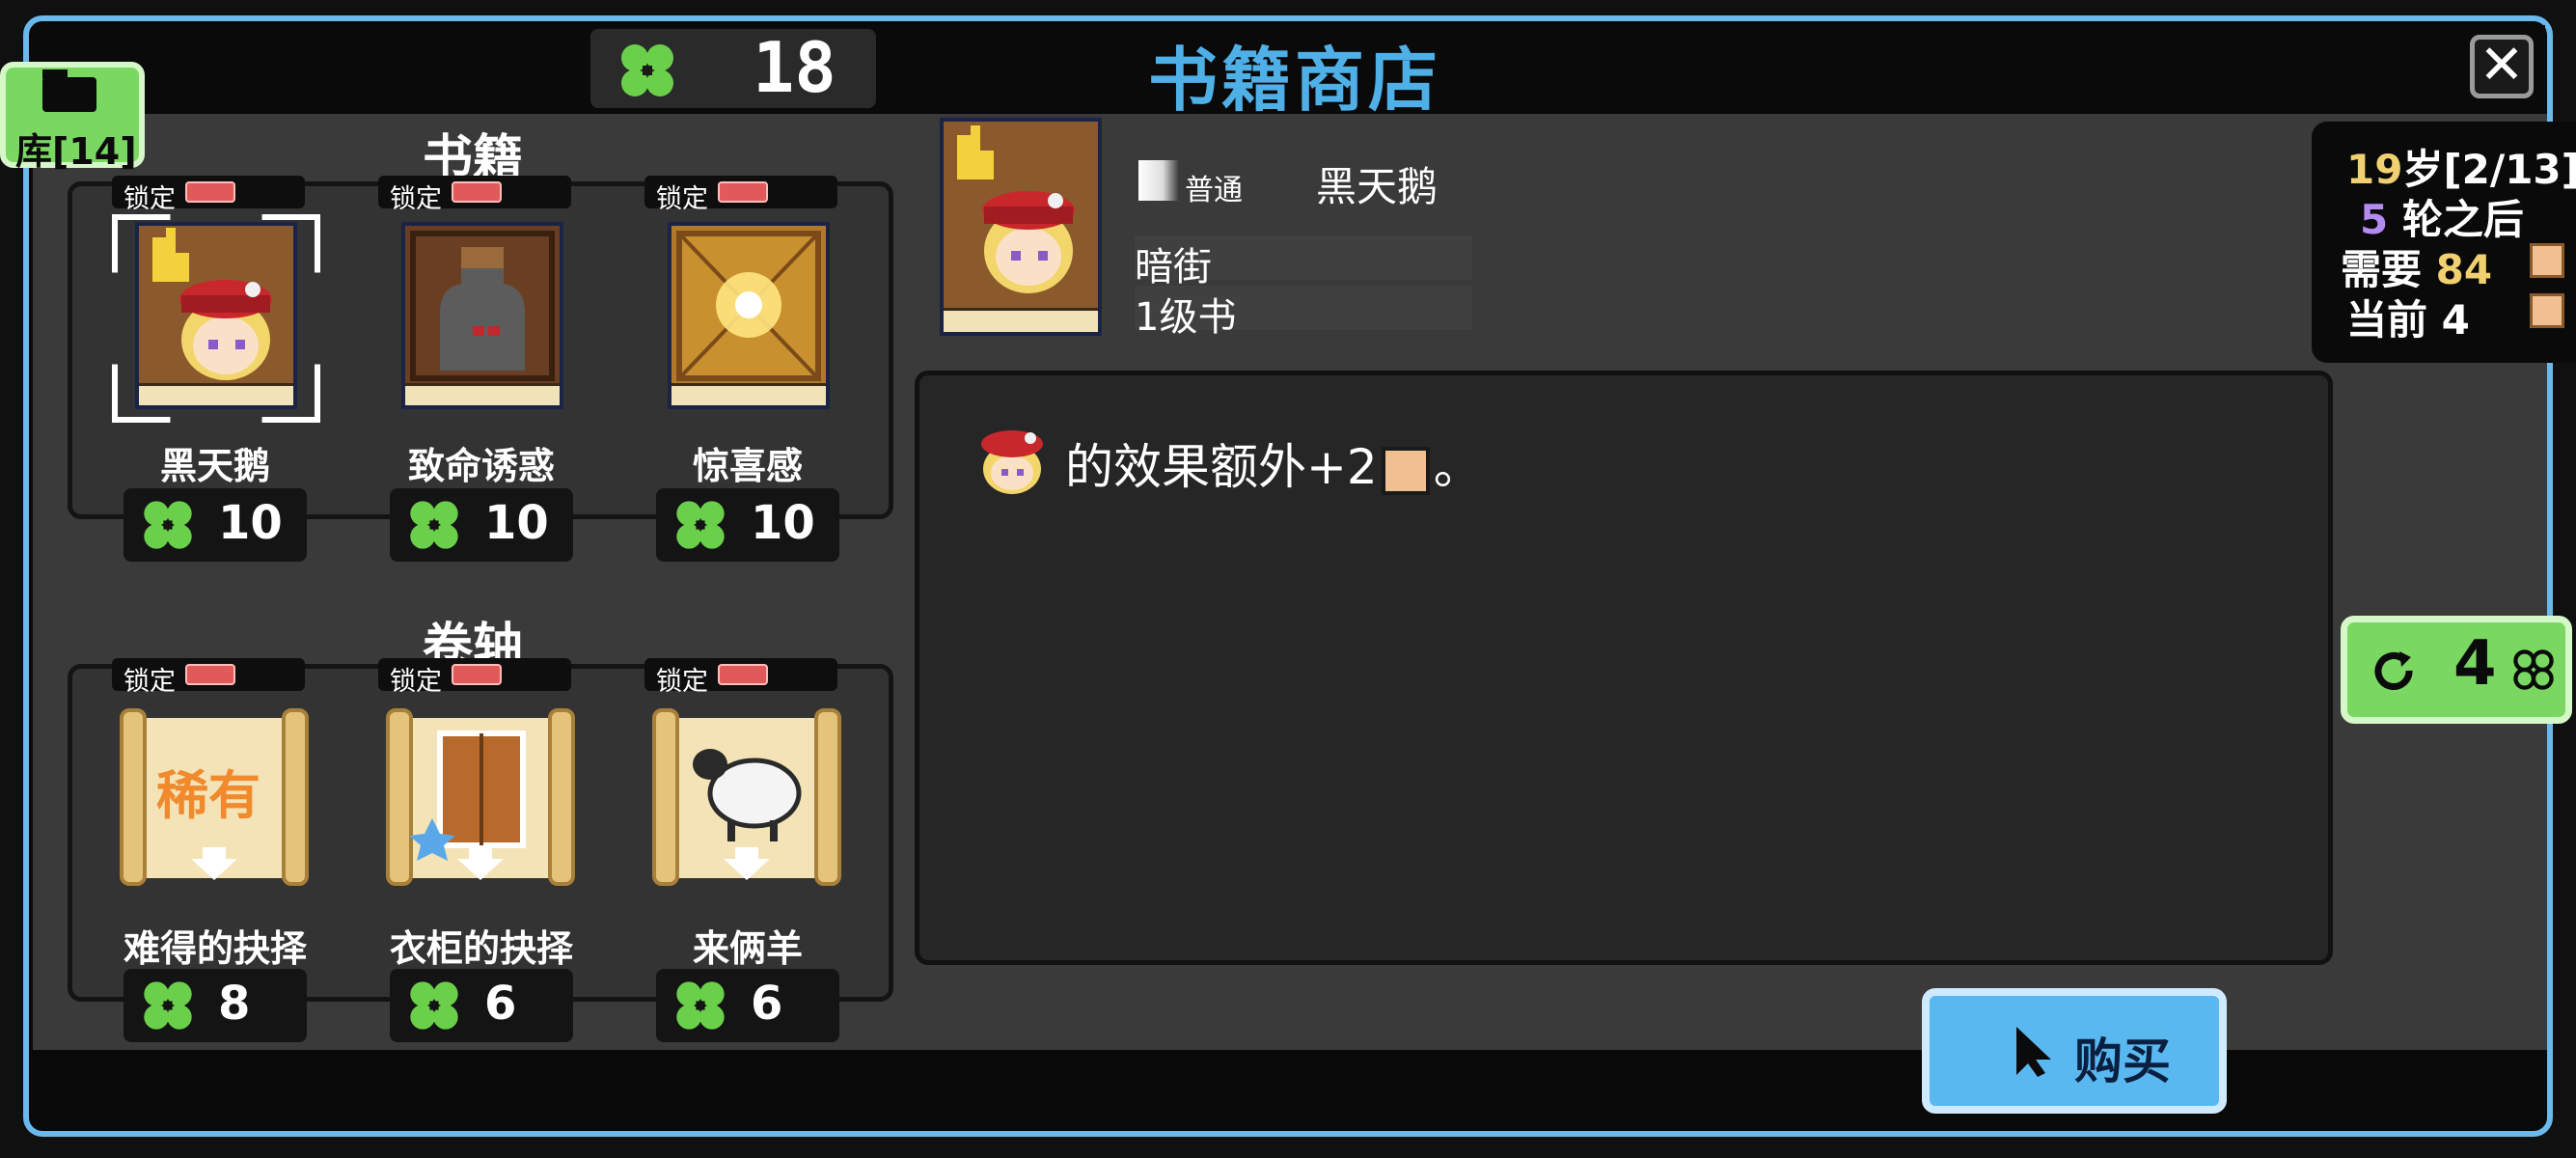 This screenshot has width=2576, height=1158. Describe the element at coordinates (747, 797) in the screenshot. I see `sheep-scroll-icon` at that location.